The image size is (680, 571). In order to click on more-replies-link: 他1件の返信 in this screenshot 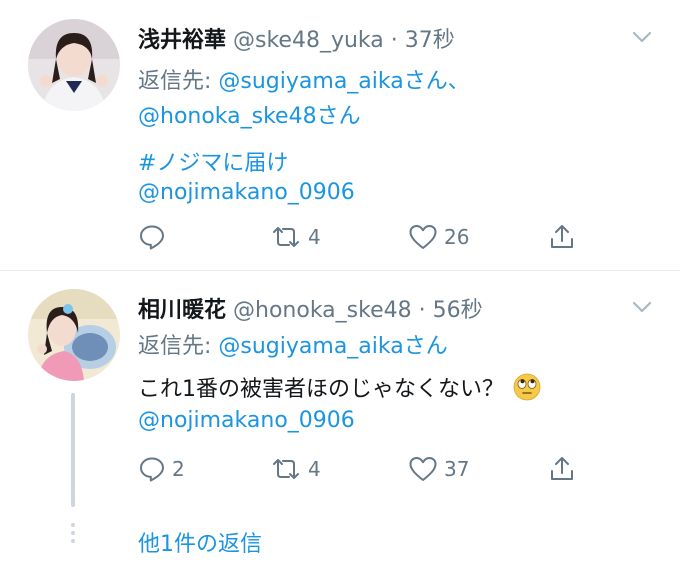, I will do `click(200, 542)`.